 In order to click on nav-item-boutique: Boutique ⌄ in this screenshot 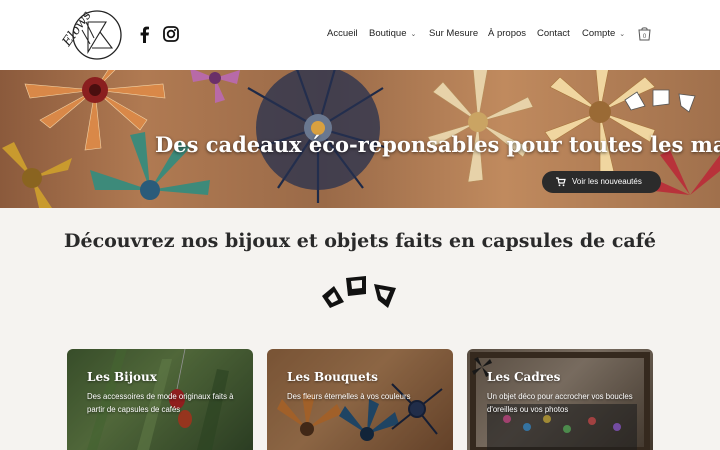, I will do `click(392, 33)`.